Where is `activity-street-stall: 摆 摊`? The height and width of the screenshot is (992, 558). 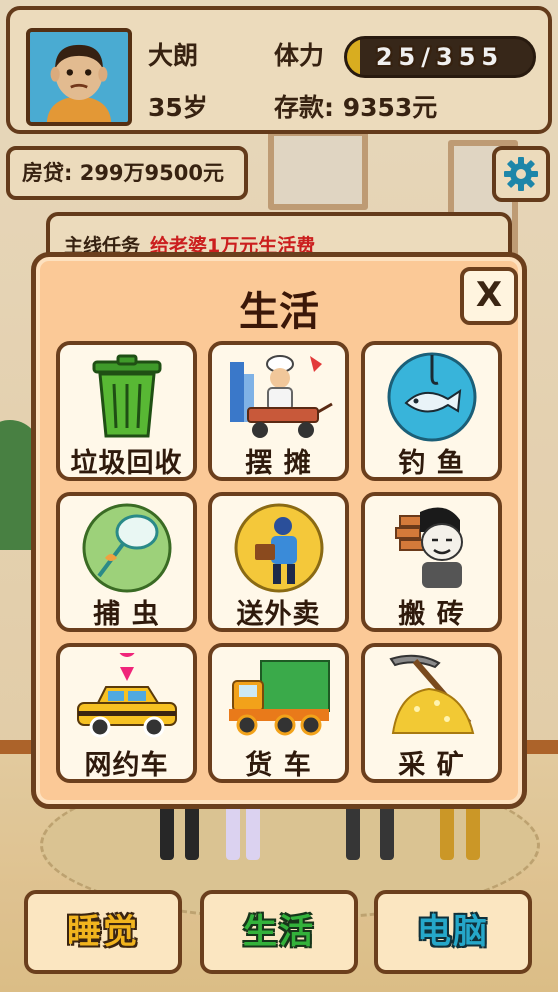 activity-street-stall: 摆 摊 is located at coordinates (278, 411).